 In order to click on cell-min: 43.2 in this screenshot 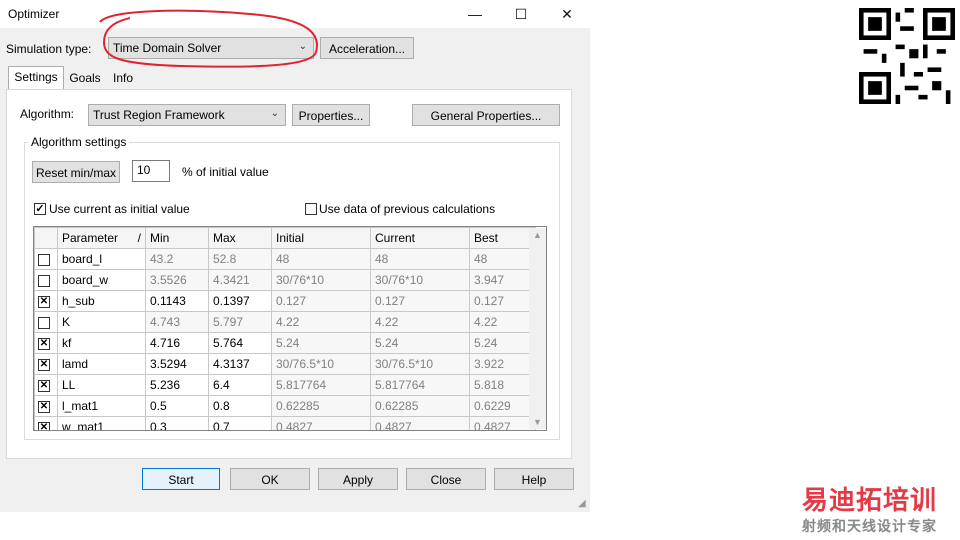, I will do `click(177, 259)`.